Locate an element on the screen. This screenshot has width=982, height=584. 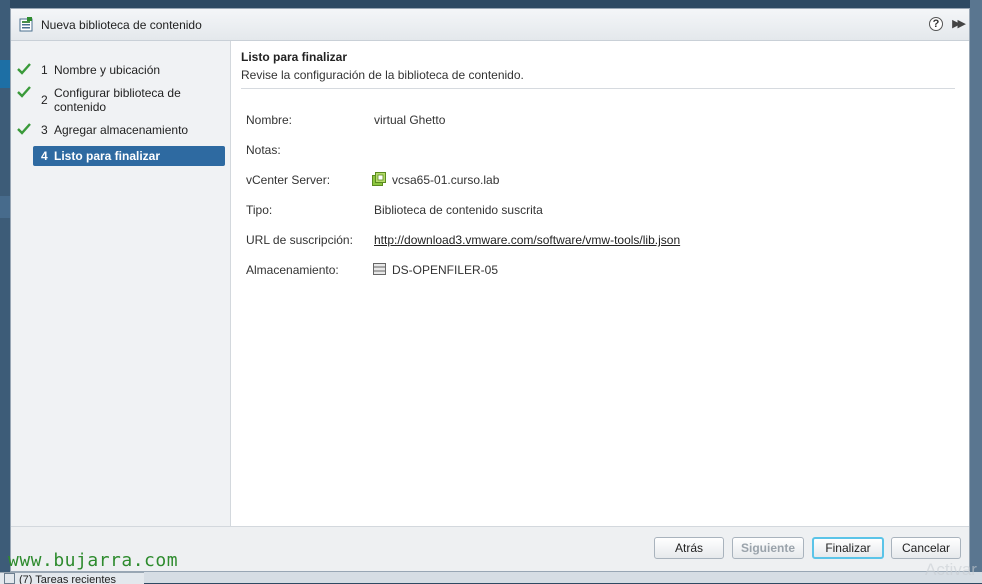
row-key: URL de suscripción: is located at coordinates (299, 240).